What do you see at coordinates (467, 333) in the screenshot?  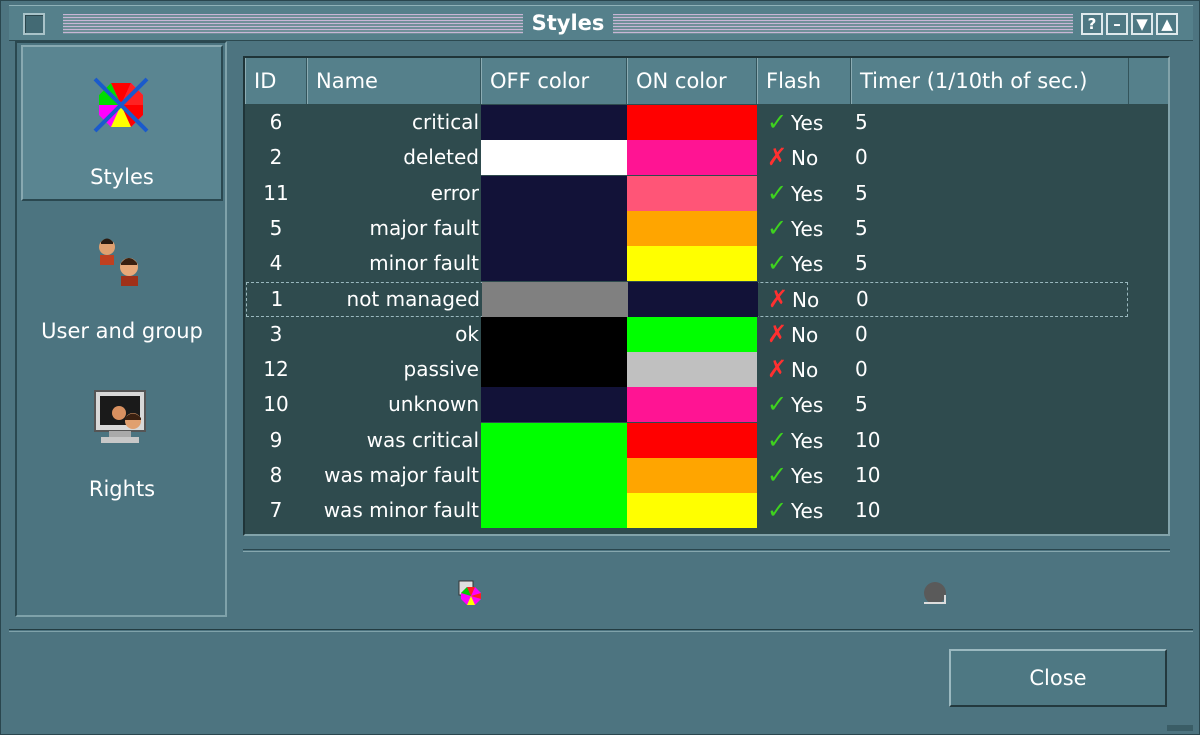 I see `row-name: ok` at bounding box center [467, 333].